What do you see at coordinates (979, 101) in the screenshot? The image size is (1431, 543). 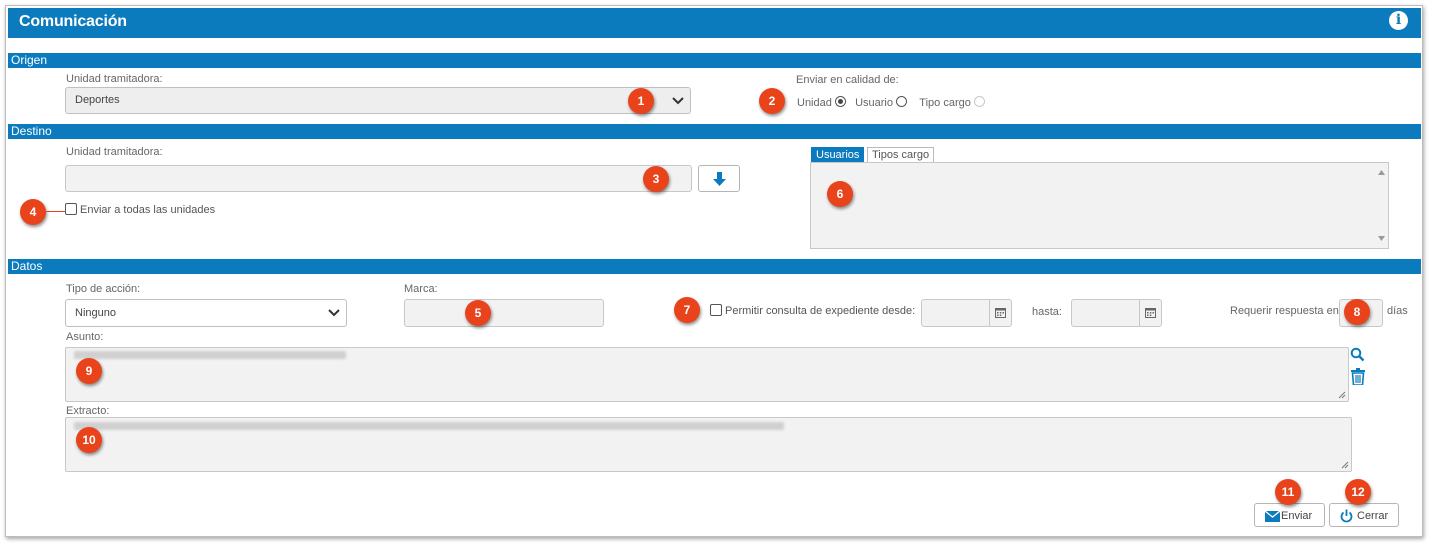 I see `radio-tipo-cargo` at bounding box center [979, 101].